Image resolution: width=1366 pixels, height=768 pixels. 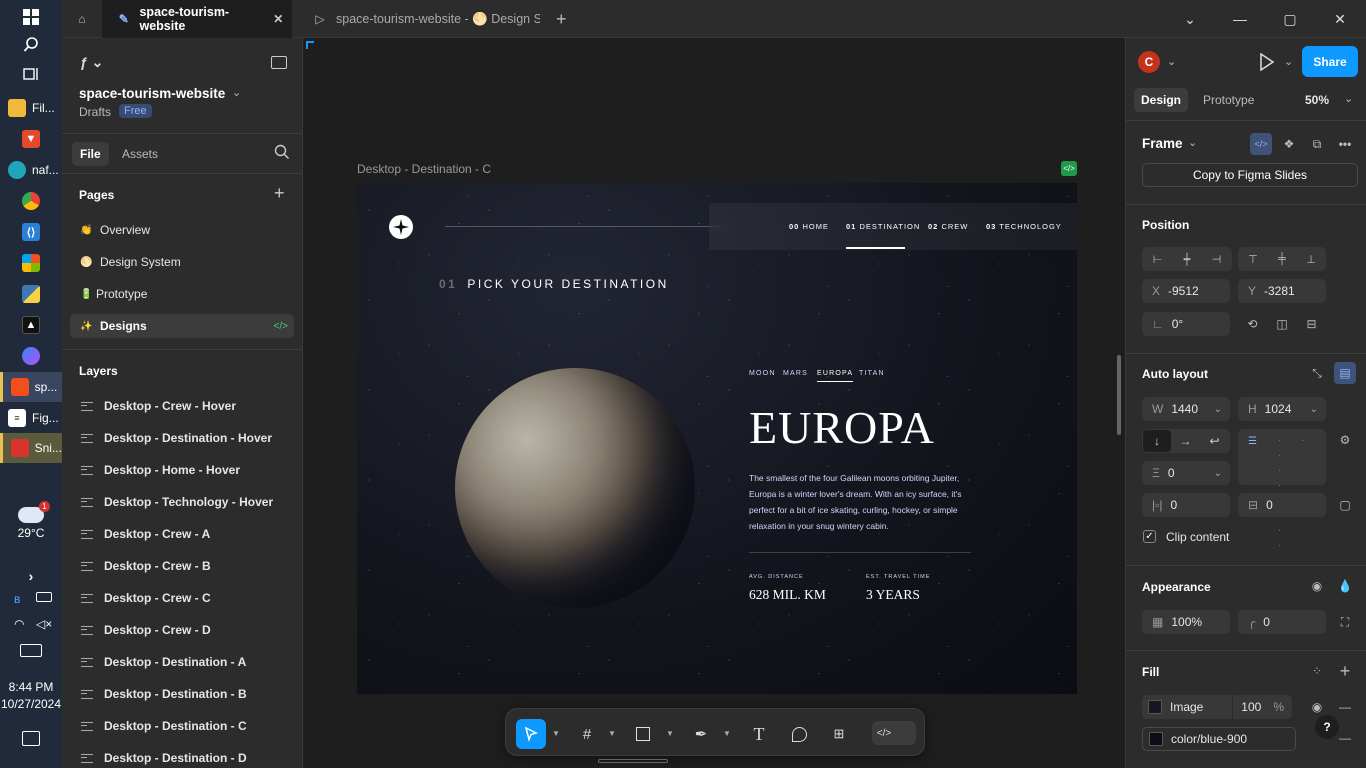 I want to click on text-tool-icon: T, so click(x=759, y=734).